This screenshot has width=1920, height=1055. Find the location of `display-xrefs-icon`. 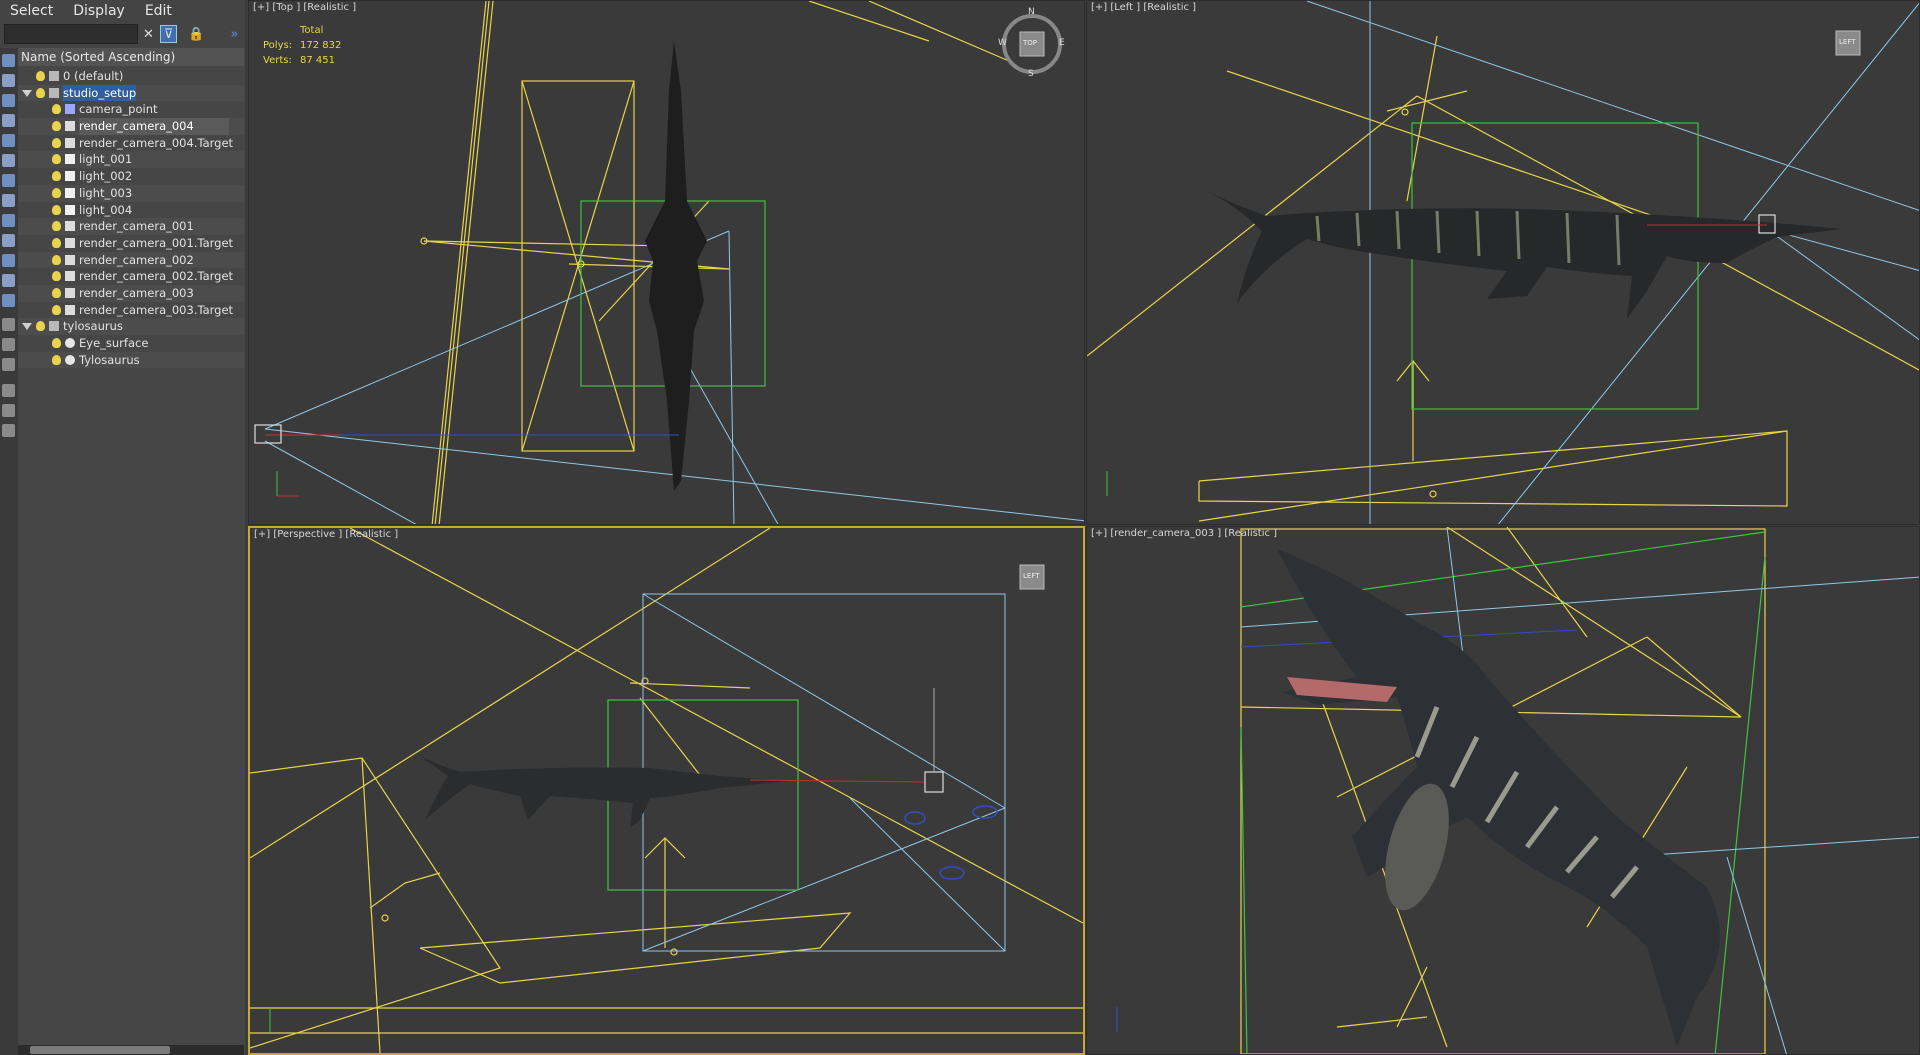

display-xrefs-icon is located at coordinates (8, 220).